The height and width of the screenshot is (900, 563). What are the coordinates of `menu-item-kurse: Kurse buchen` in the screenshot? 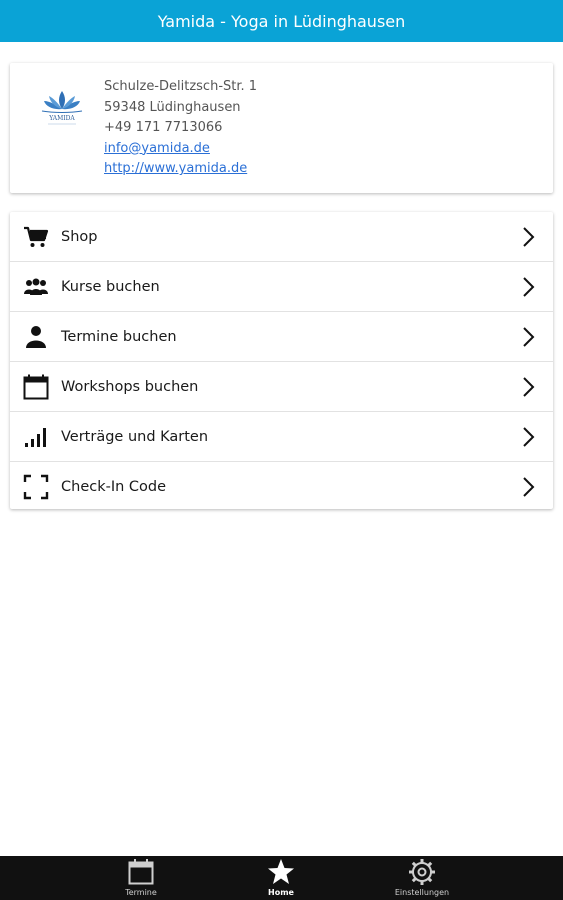 It's located at (281, 287).